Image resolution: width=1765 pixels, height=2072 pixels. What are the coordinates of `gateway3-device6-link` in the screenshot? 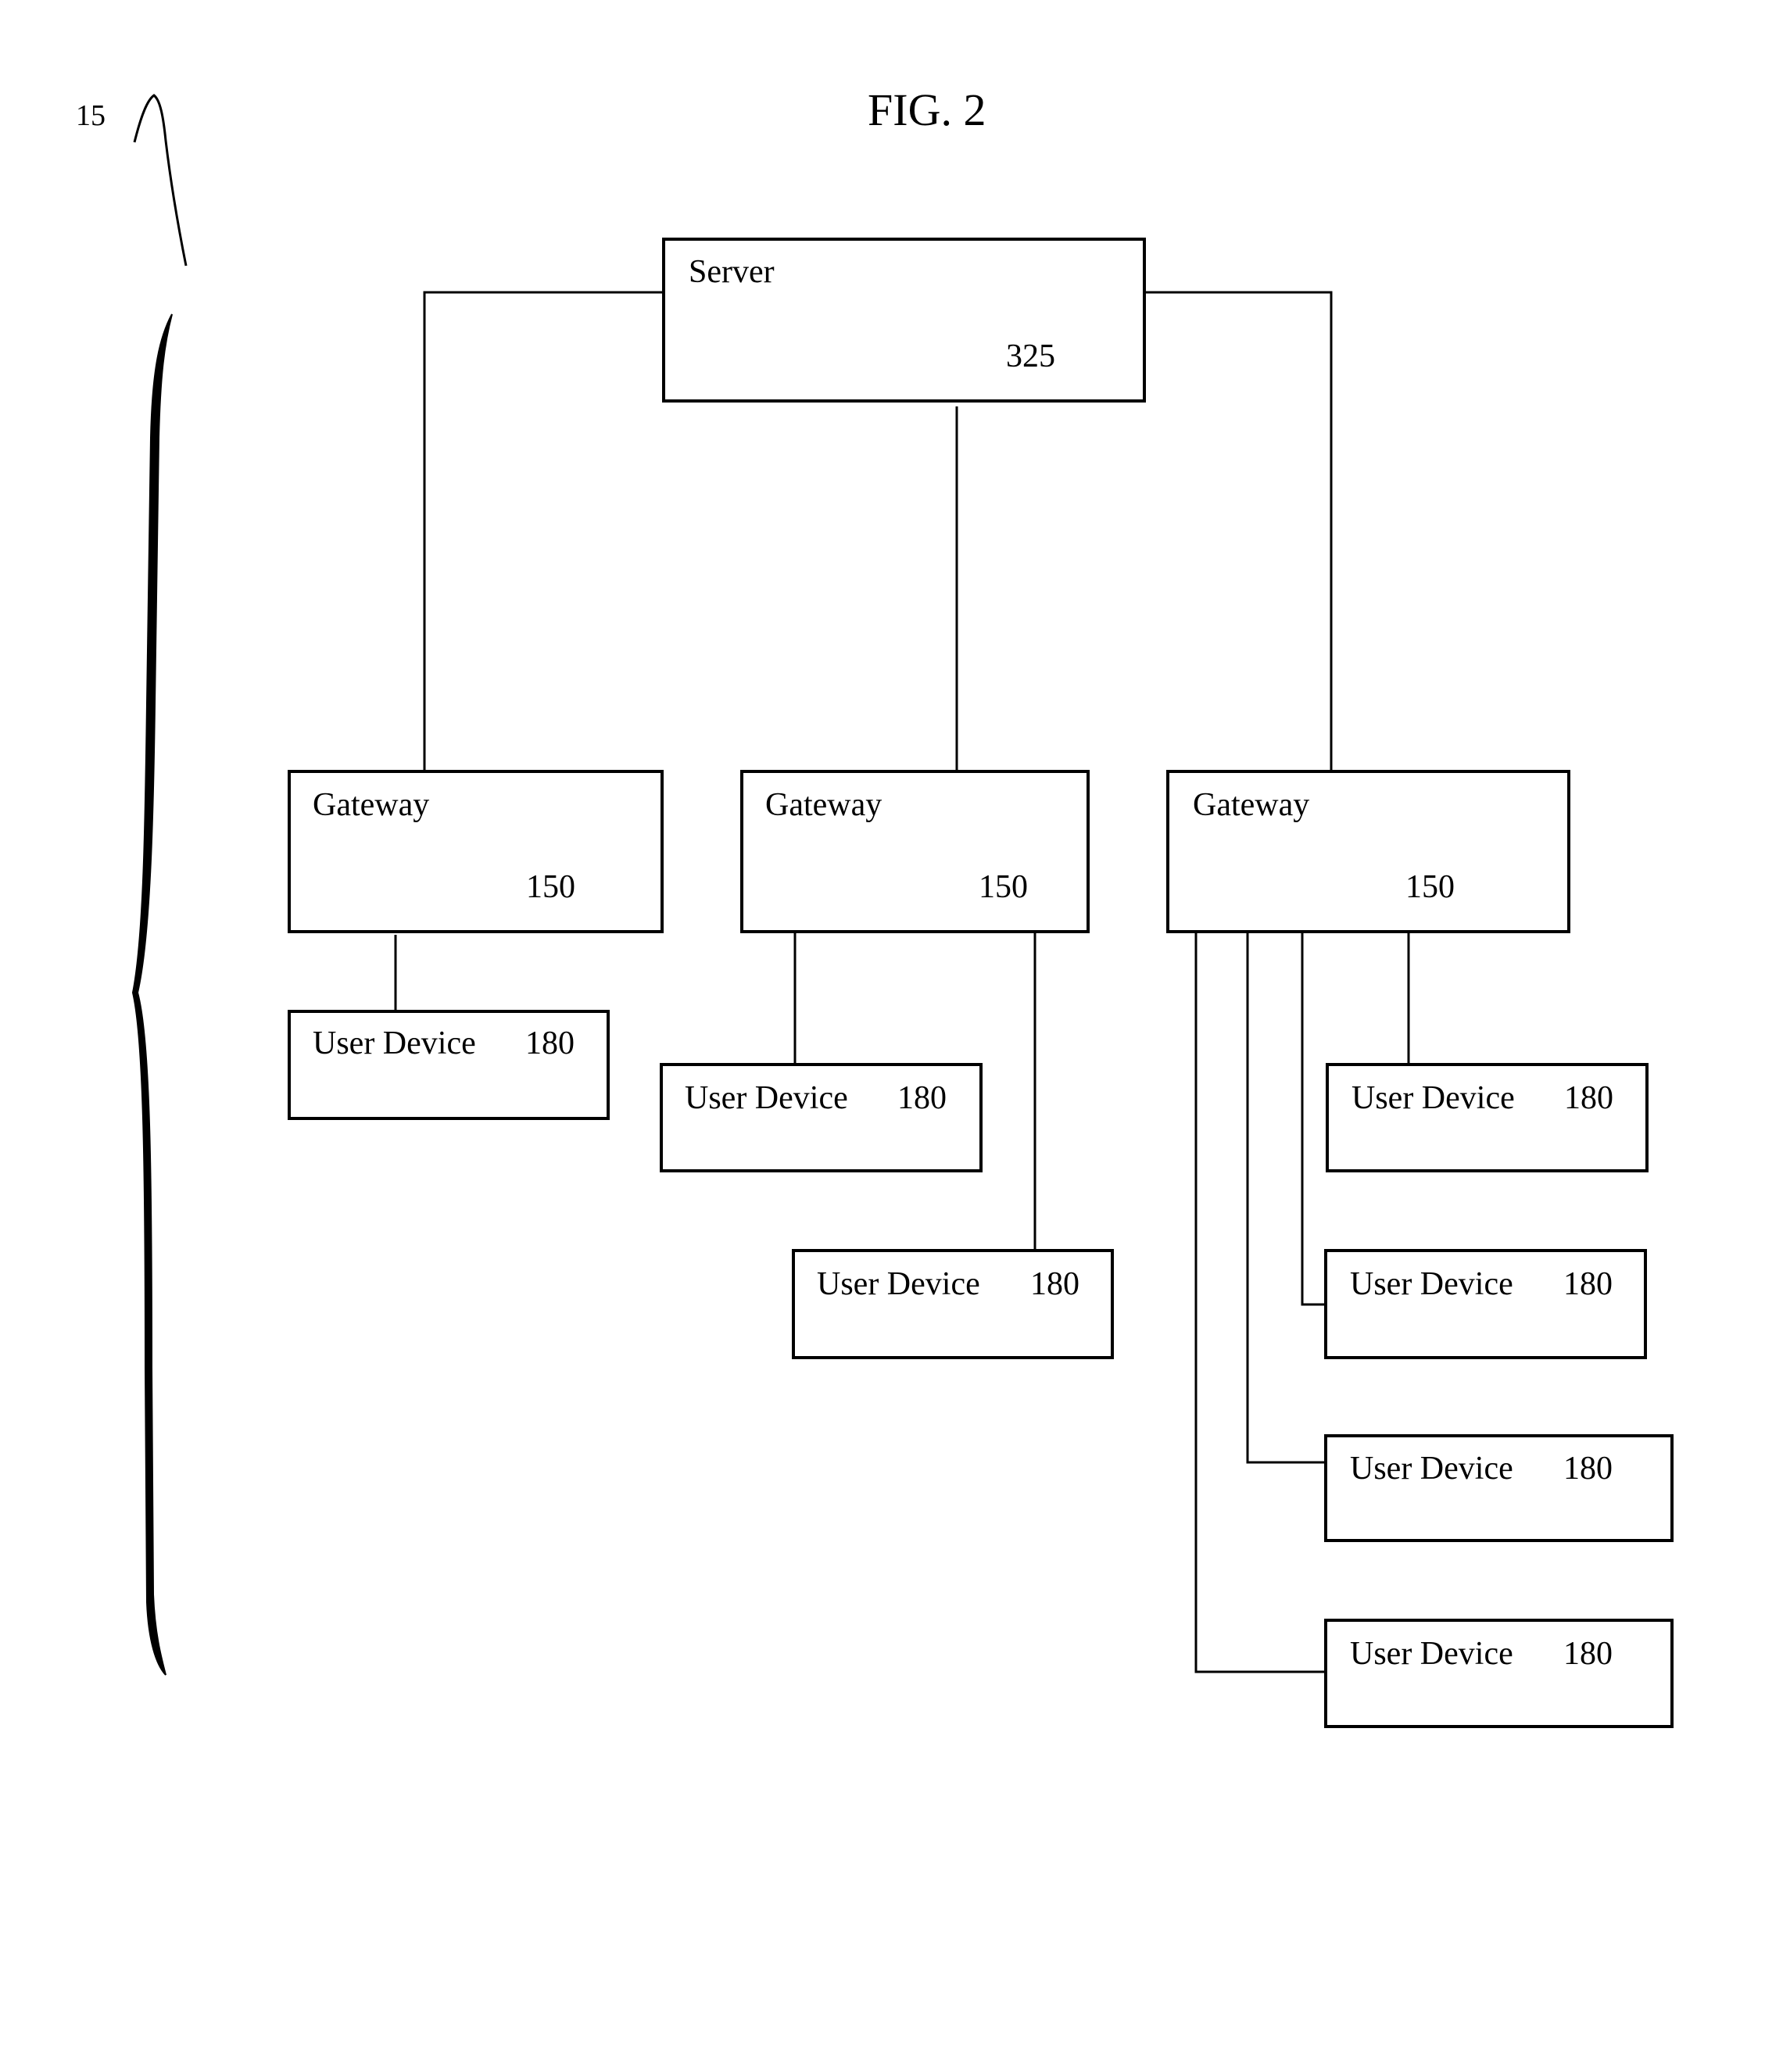 It's located at (1286, 1198).